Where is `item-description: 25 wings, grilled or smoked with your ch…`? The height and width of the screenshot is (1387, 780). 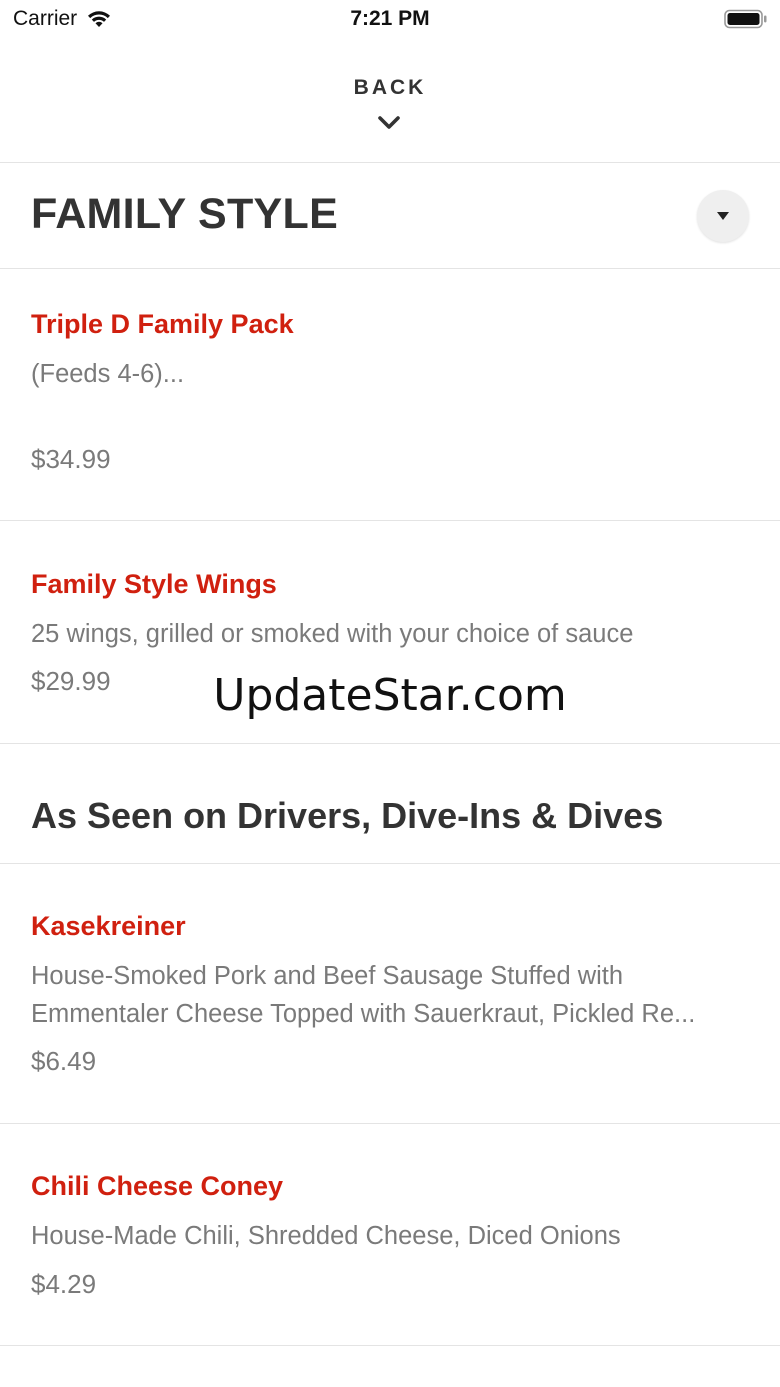
item-description: 25 wings, grilled or smoked with your ch… is located at coordinates (332, 634).